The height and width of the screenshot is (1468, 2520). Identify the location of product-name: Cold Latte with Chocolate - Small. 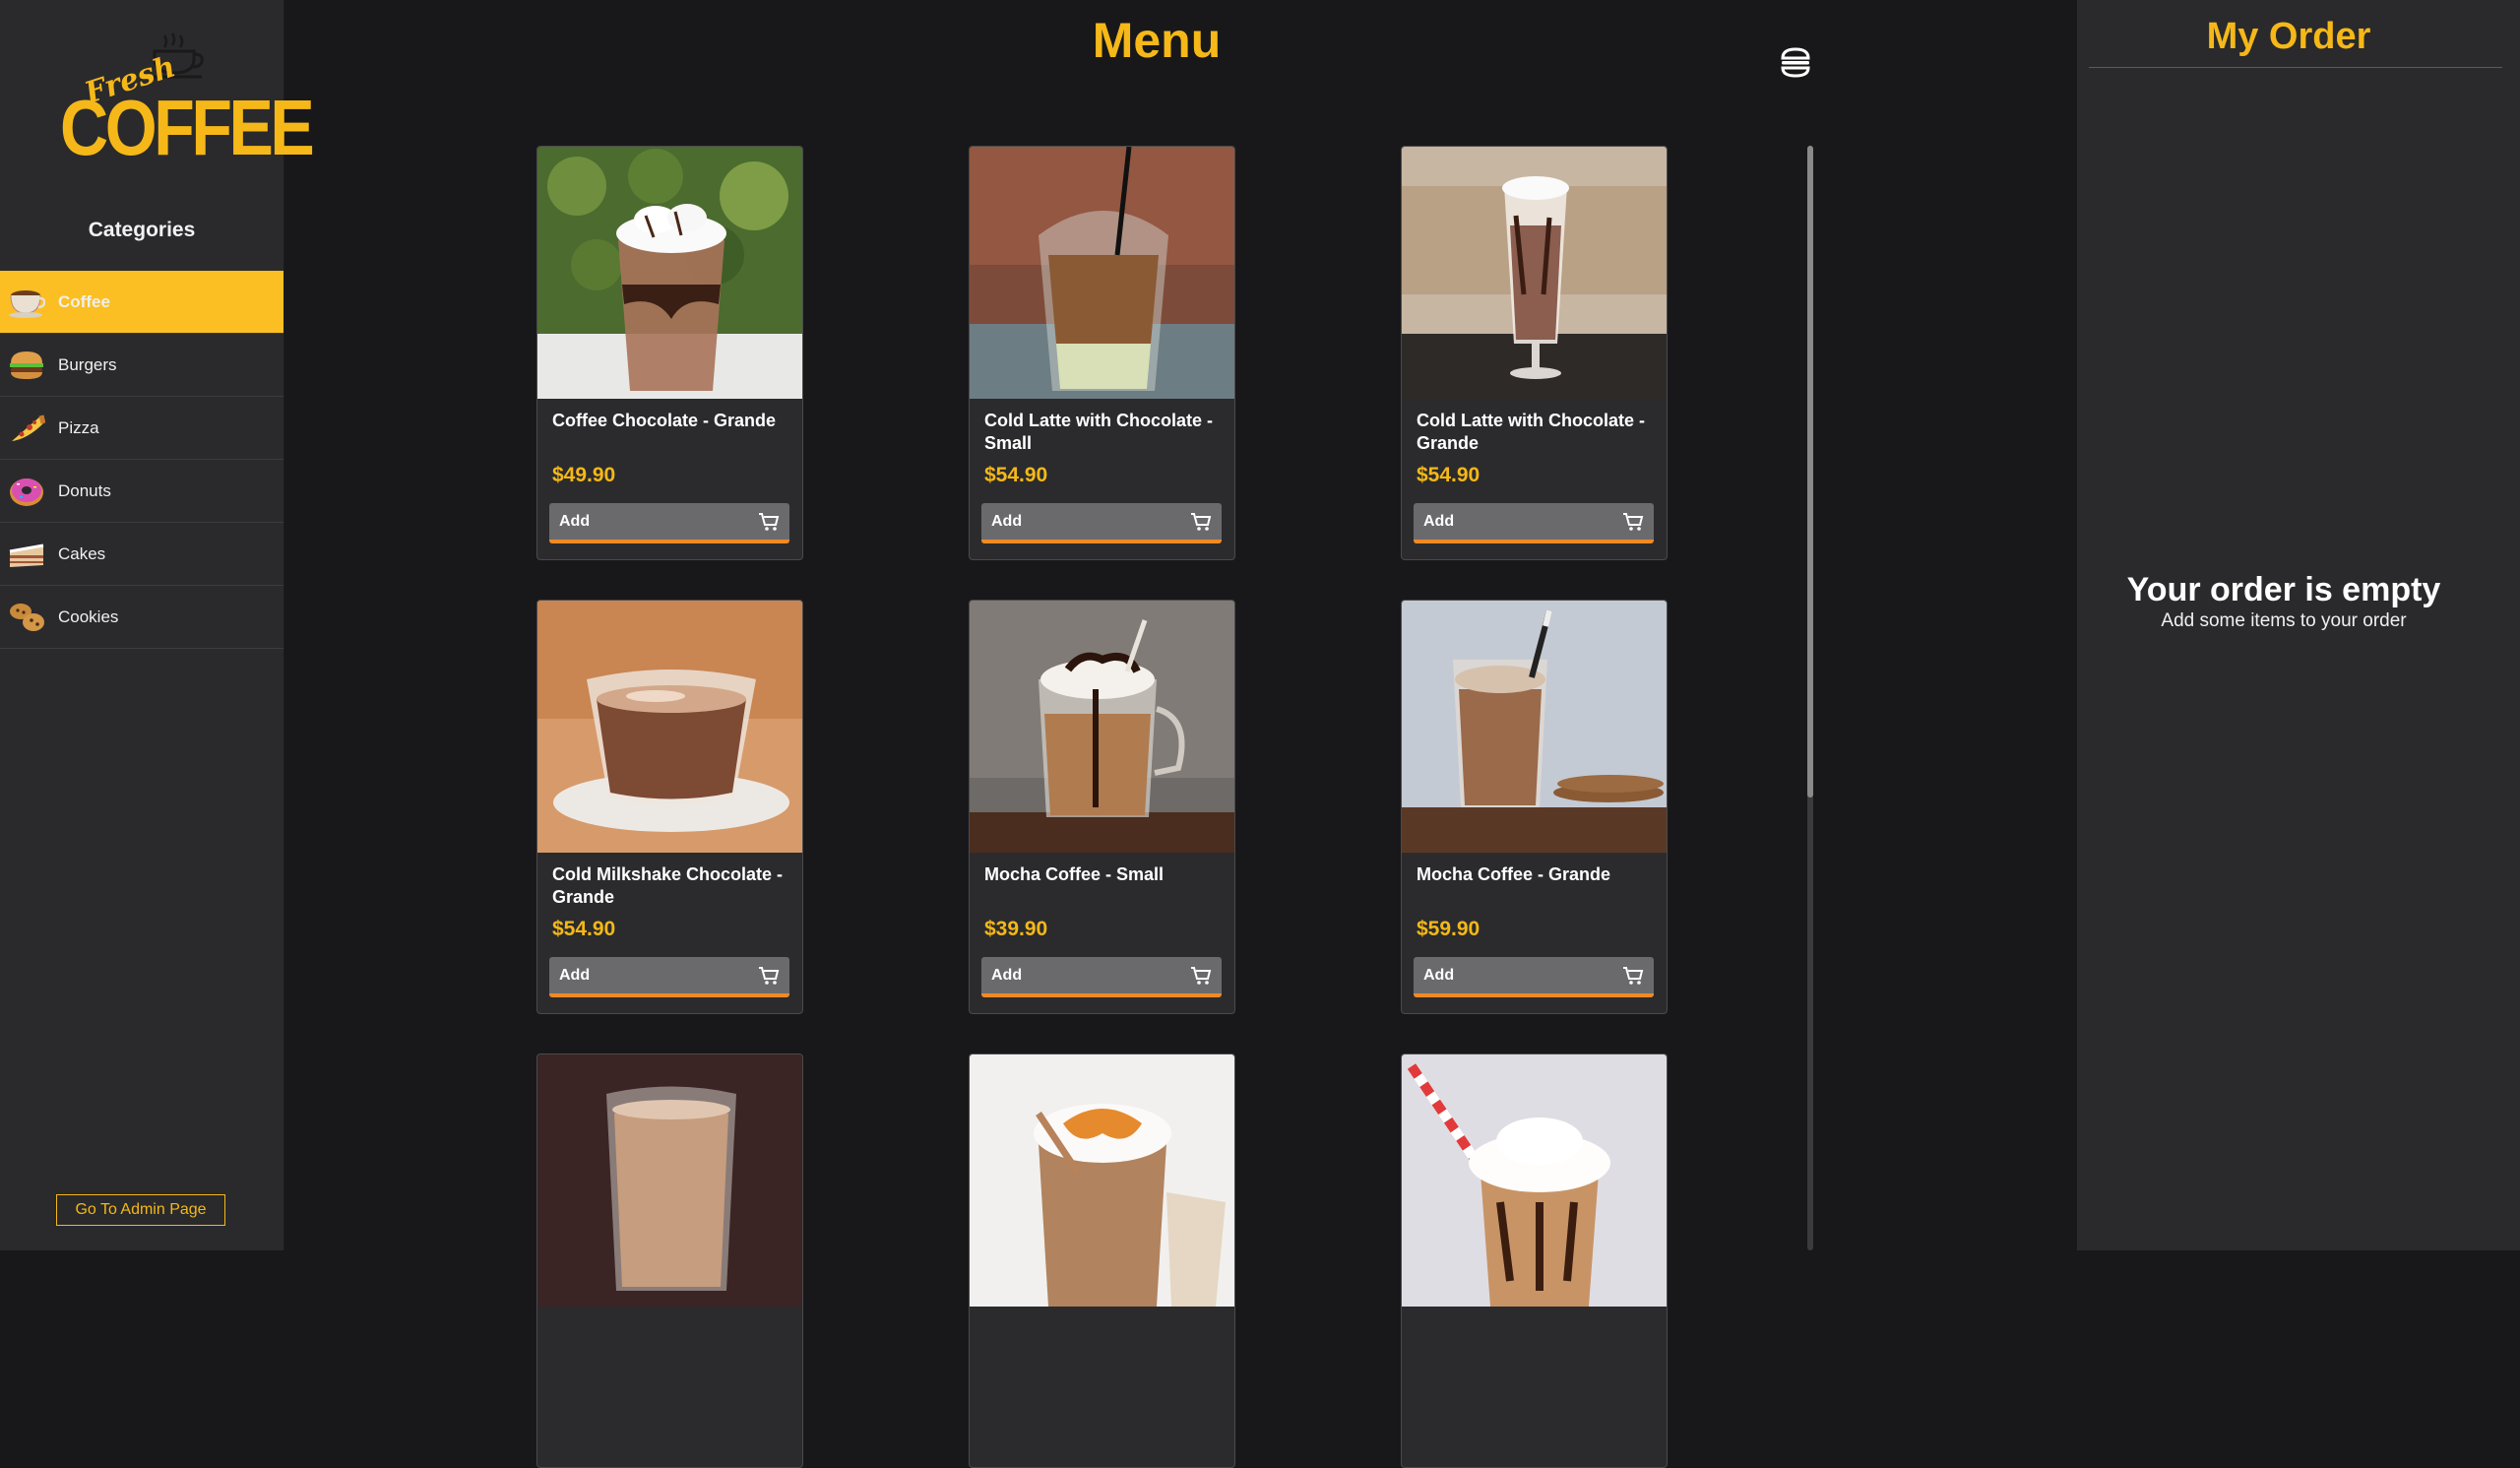
(1098, 432).